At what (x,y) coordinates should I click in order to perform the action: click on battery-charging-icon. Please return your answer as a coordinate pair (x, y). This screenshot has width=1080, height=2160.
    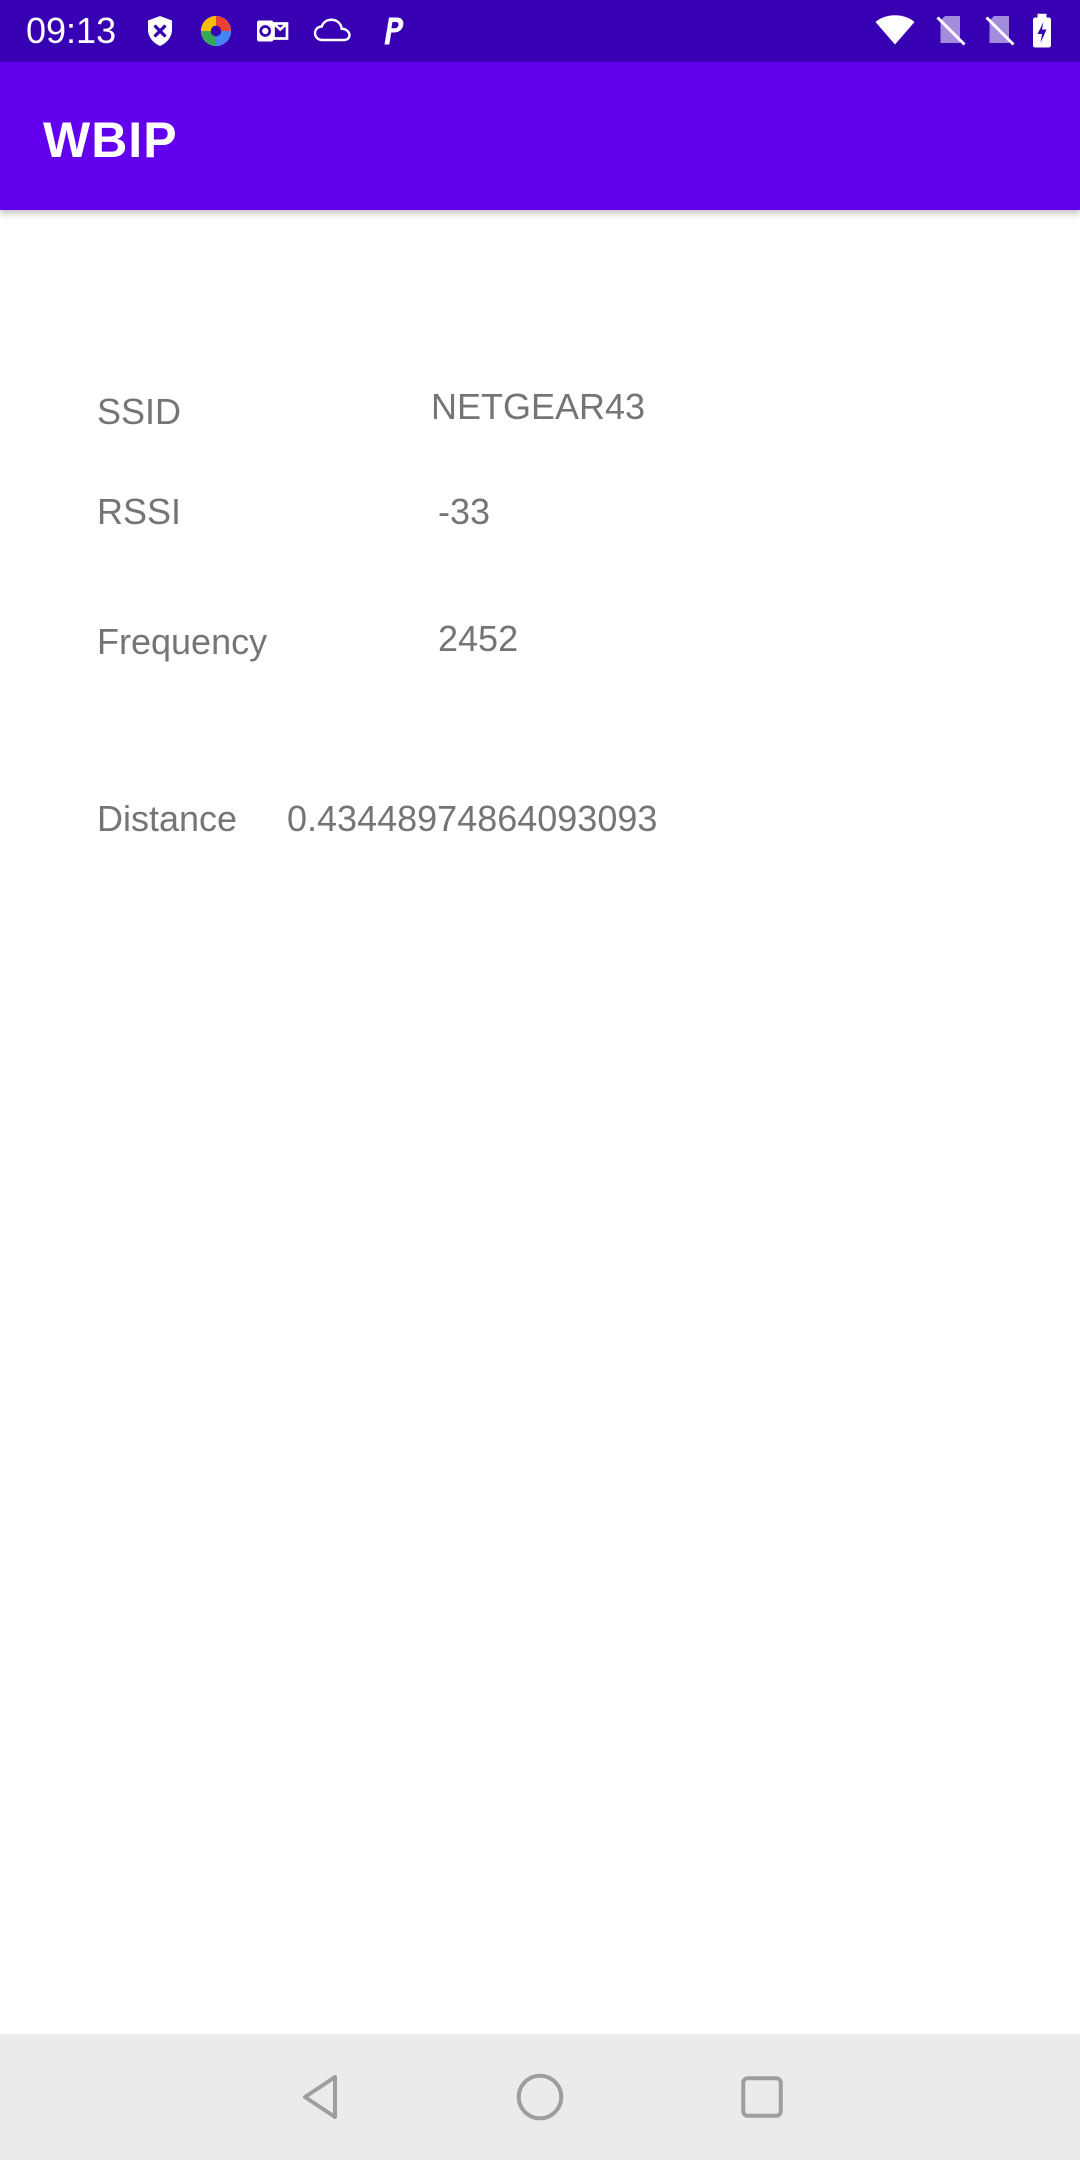
    Looking at the image, I should click on (1042, 31).